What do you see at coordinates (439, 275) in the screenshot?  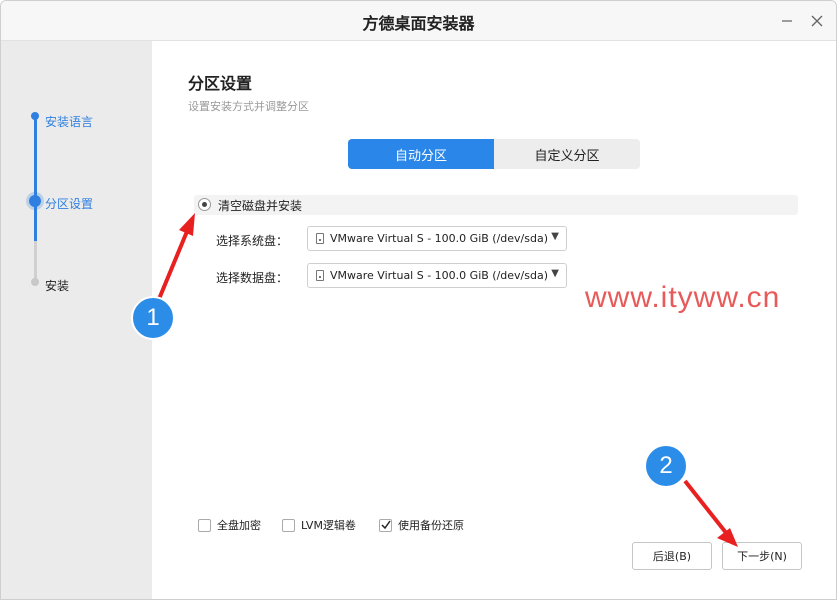 I see `data-disk-value: VMware Virtual S - 100.0 GiB (/dev/sda)` at bounding box center [439, 275].